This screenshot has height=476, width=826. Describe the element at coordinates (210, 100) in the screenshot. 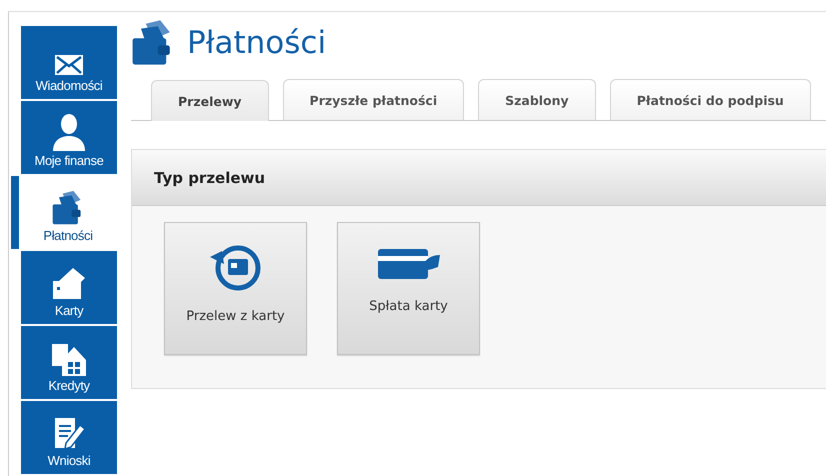

I see `tab: Przelewy` at that location.